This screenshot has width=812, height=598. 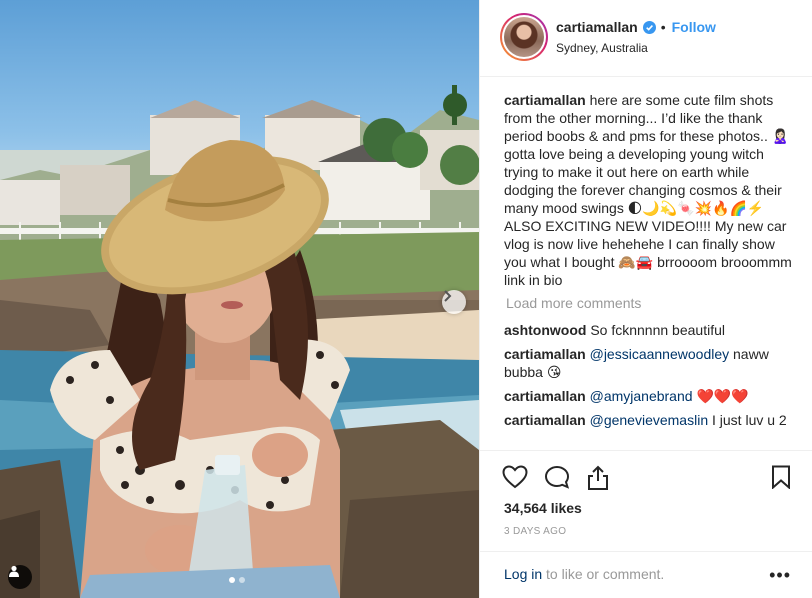 What do you see at coordinates (781, 477) in the screenshot?
I see `bookmark-icon` at bounding box center [781, 477].